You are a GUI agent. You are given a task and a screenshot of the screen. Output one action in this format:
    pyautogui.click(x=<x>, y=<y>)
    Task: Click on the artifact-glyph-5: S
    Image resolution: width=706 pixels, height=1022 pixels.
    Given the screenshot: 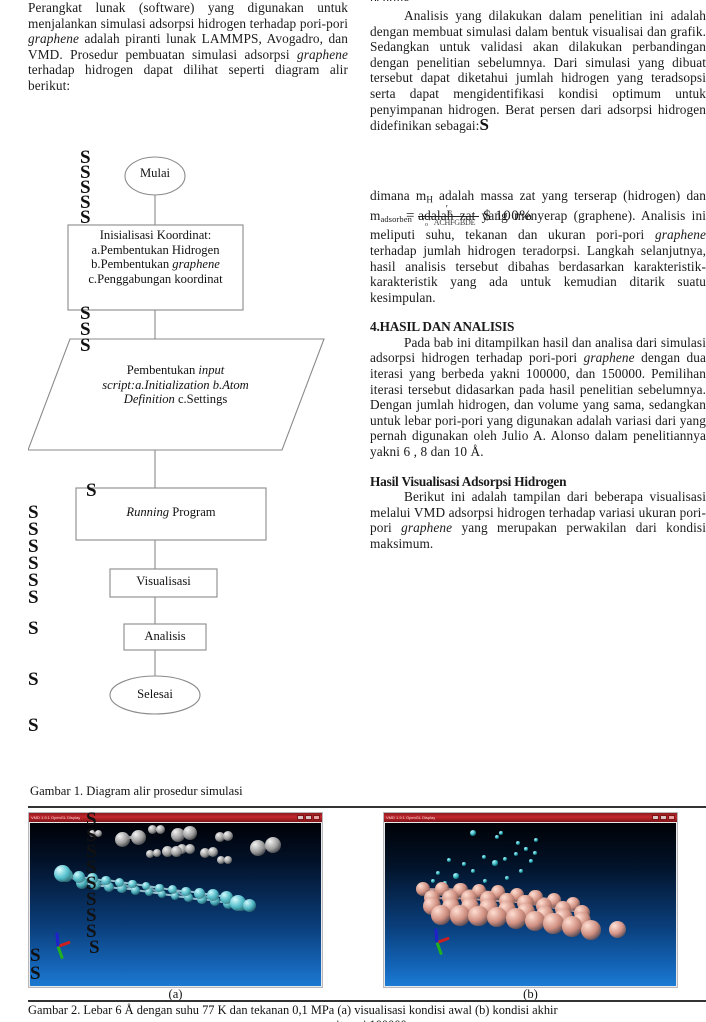 What is the action you would take?
    pyautogui.click(x=85, y=217)
    